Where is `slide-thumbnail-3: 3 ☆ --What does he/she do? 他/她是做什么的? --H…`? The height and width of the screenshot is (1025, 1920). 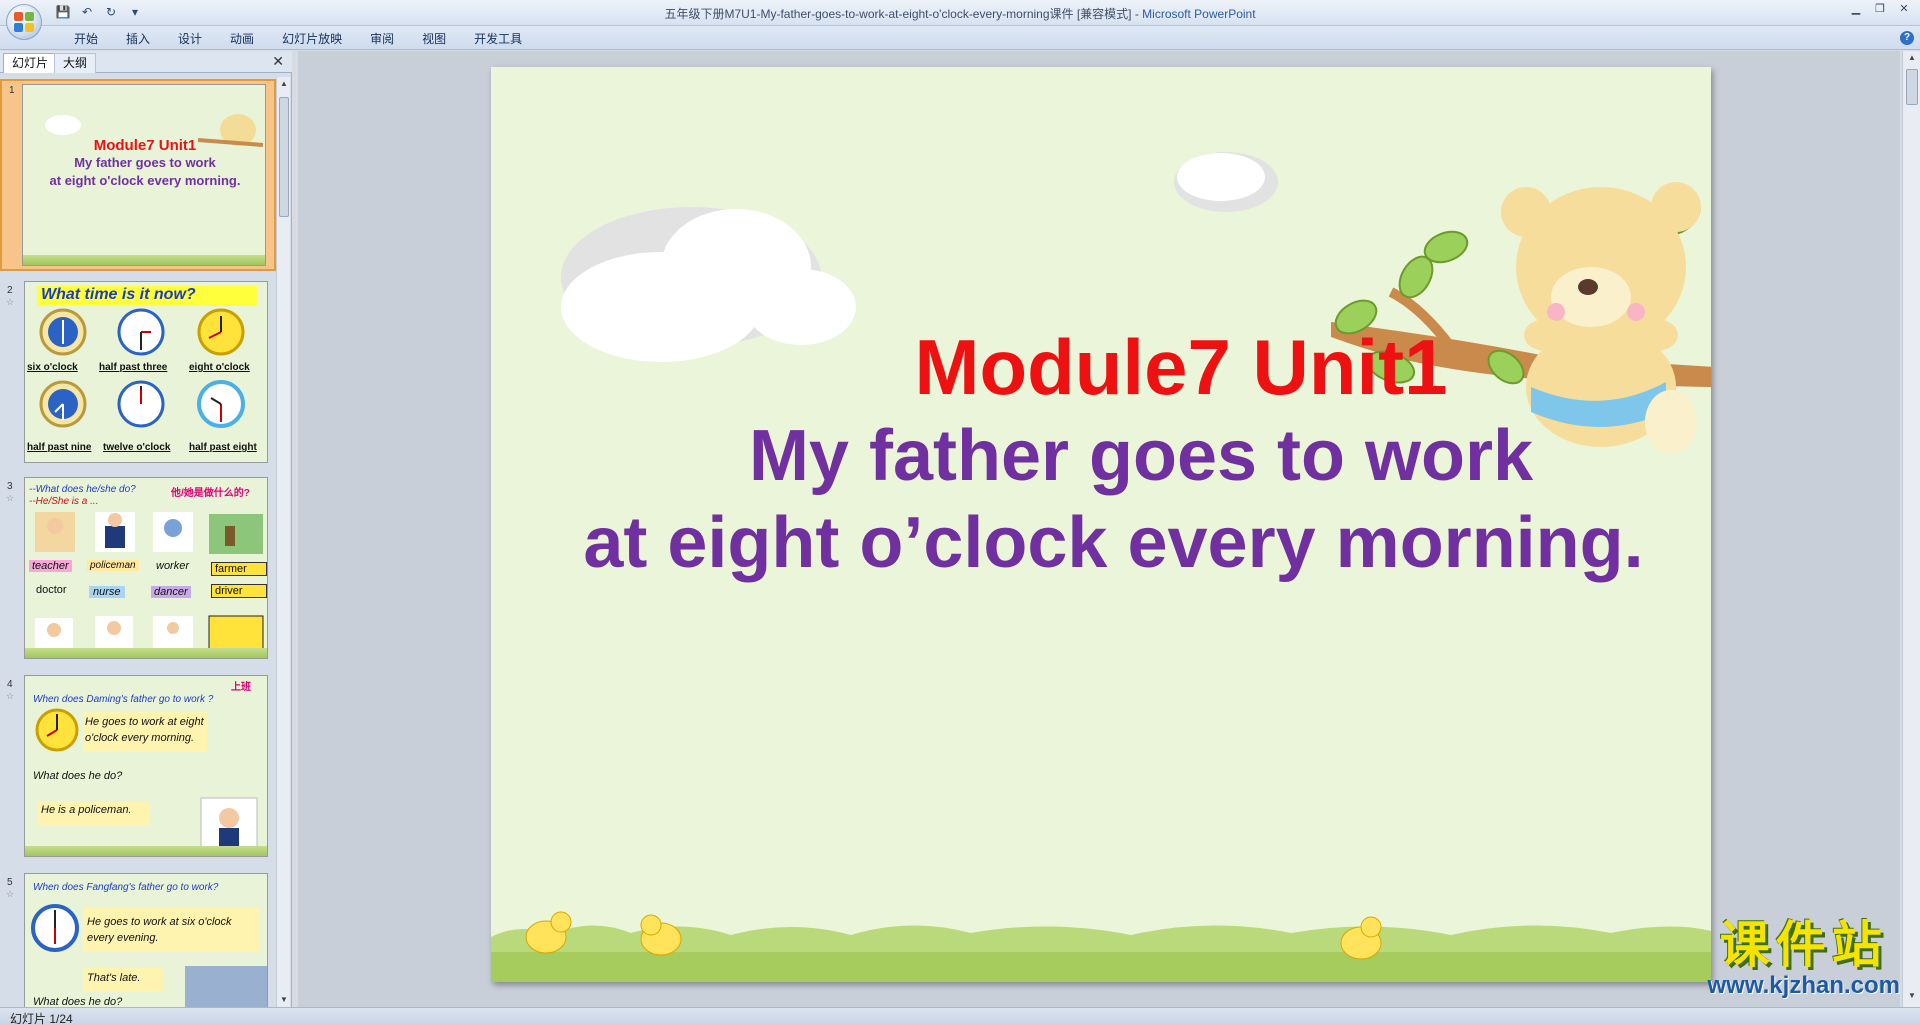
slide-thumbnail-3: 3 ☆ --What does he/she do? 他/她是做什么的? --H… is located at coordinates (138, 572).